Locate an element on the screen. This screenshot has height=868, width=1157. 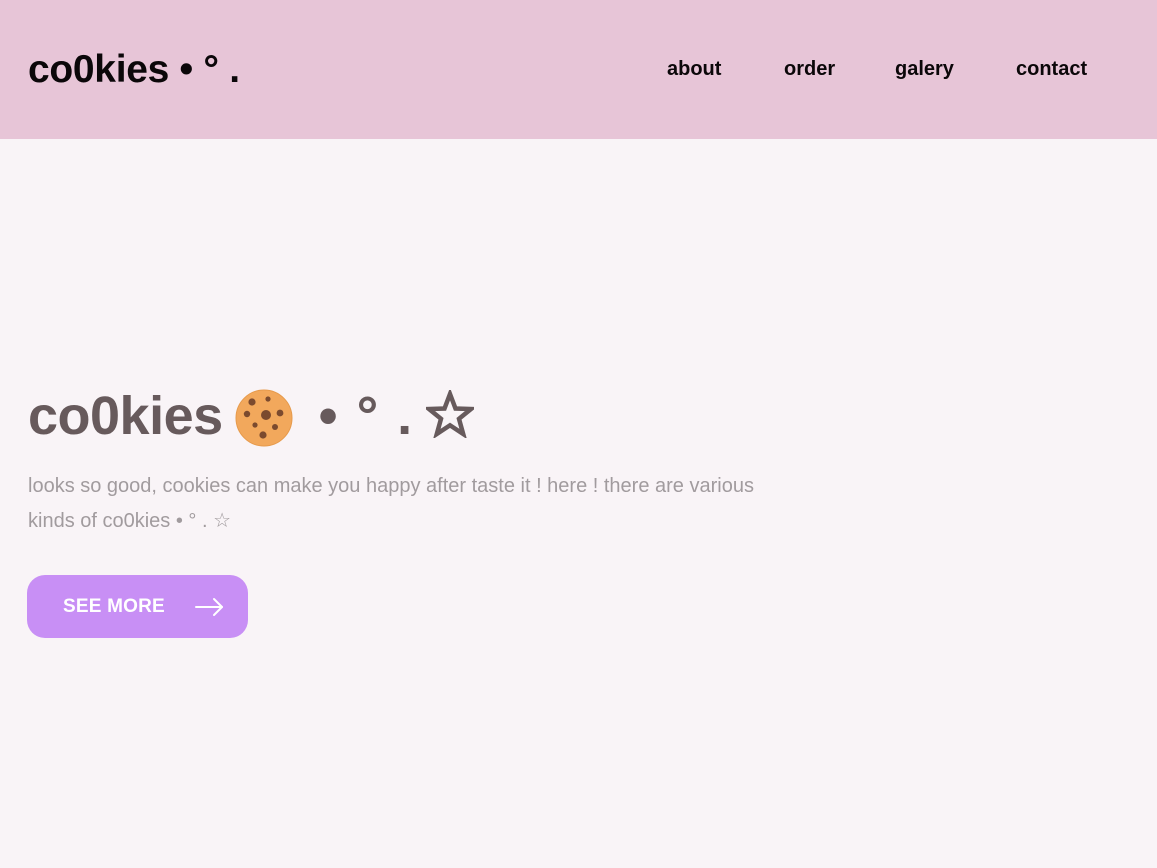
hero-title: co0kies • ° . is located at coordinates (253, 416).